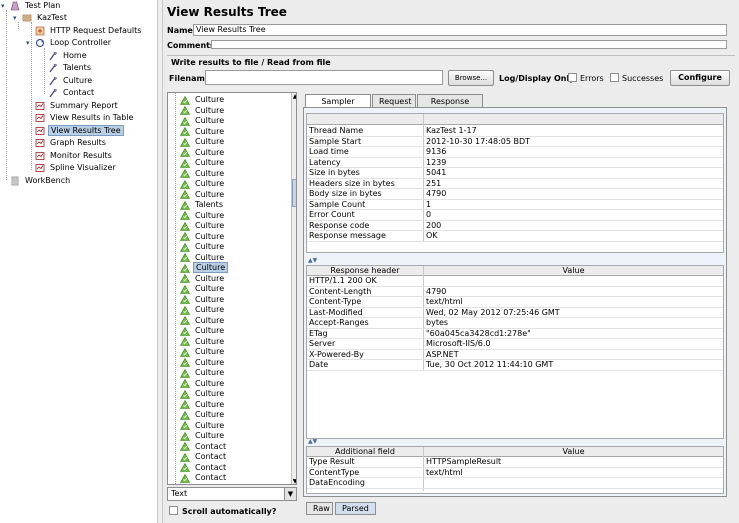 Image resolution: width=739 pixels, height=523 pixels. What do you see at coordinates (45, 18) in the screenshot?
I see `tree-node: KazTest` at bounding box center [45, 18].